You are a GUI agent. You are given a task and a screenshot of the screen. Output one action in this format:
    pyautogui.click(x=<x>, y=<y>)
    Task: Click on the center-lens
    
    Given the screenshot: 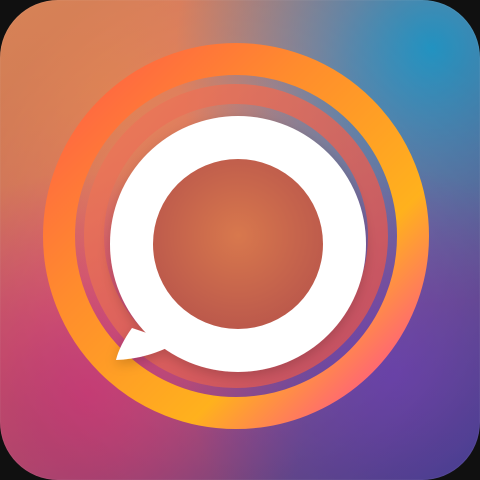 What is the action you would take?
    pyautogui.click(x=238, y=244)
    